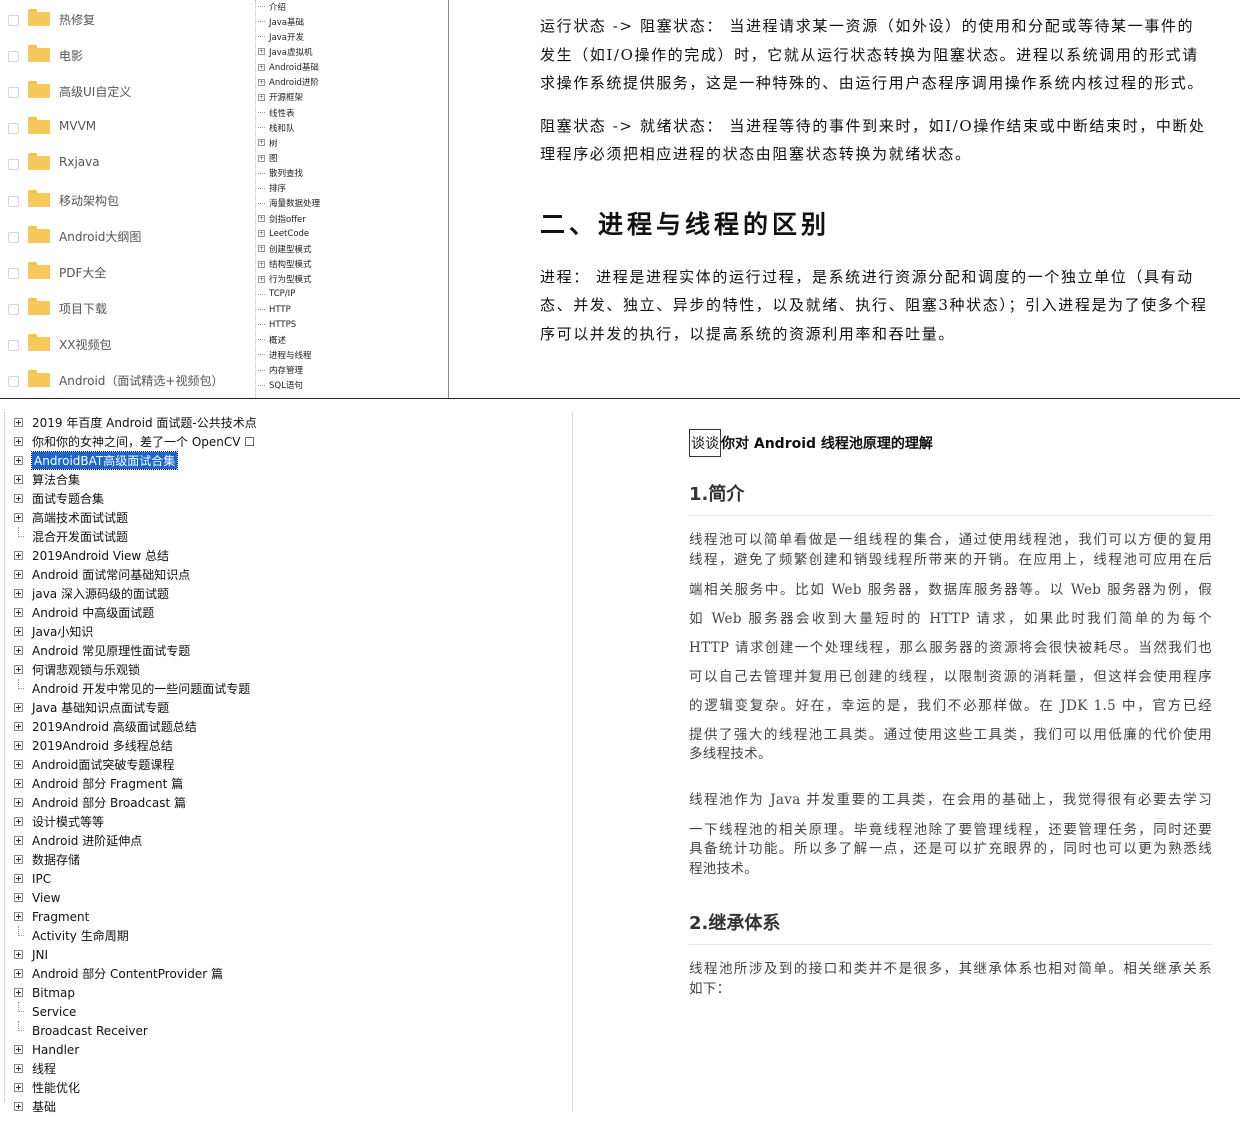  Describe the element at coordinates (288, 82) in the screenshot. I see `outline-item: + Android进阶` at that location.